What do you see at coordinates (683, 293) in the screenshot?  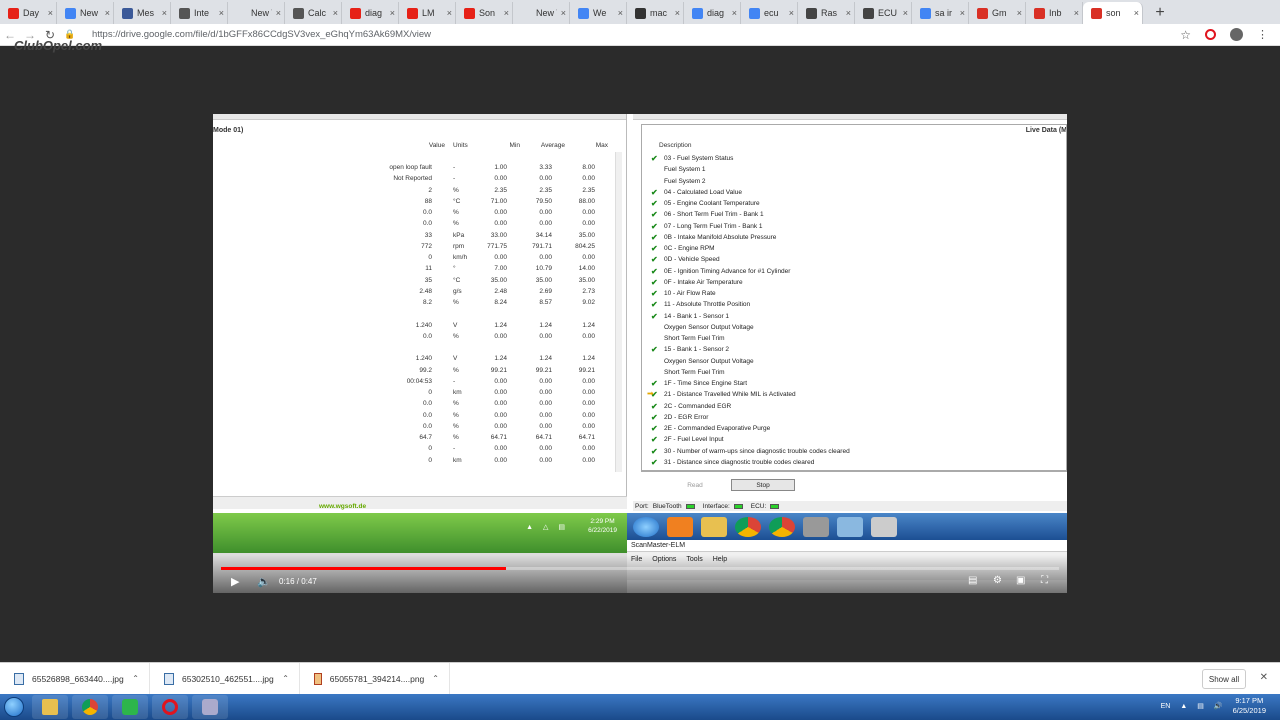 I see `pid-row: ✔ 10 - Air Flow Rate` at bounding box center [683, 293].